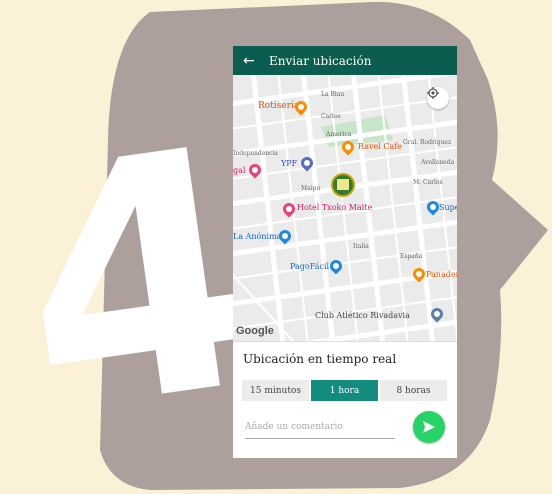 This screenshot has width=552, height=494. I want to click on place-super: Super, so click(448, 207).